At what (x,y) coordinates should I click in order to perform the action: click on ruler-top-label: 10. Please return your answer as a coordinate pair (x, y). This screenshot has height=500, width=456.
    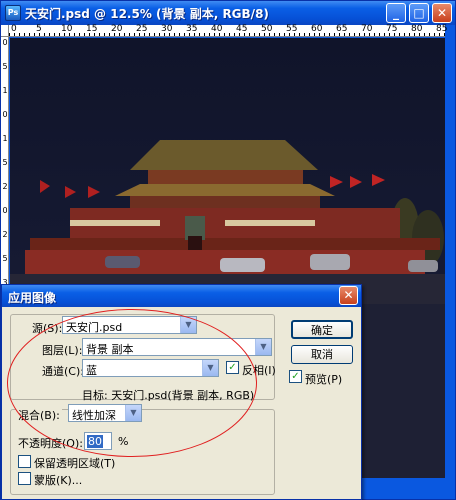
    Looking at the image, I should click on (67, 29).